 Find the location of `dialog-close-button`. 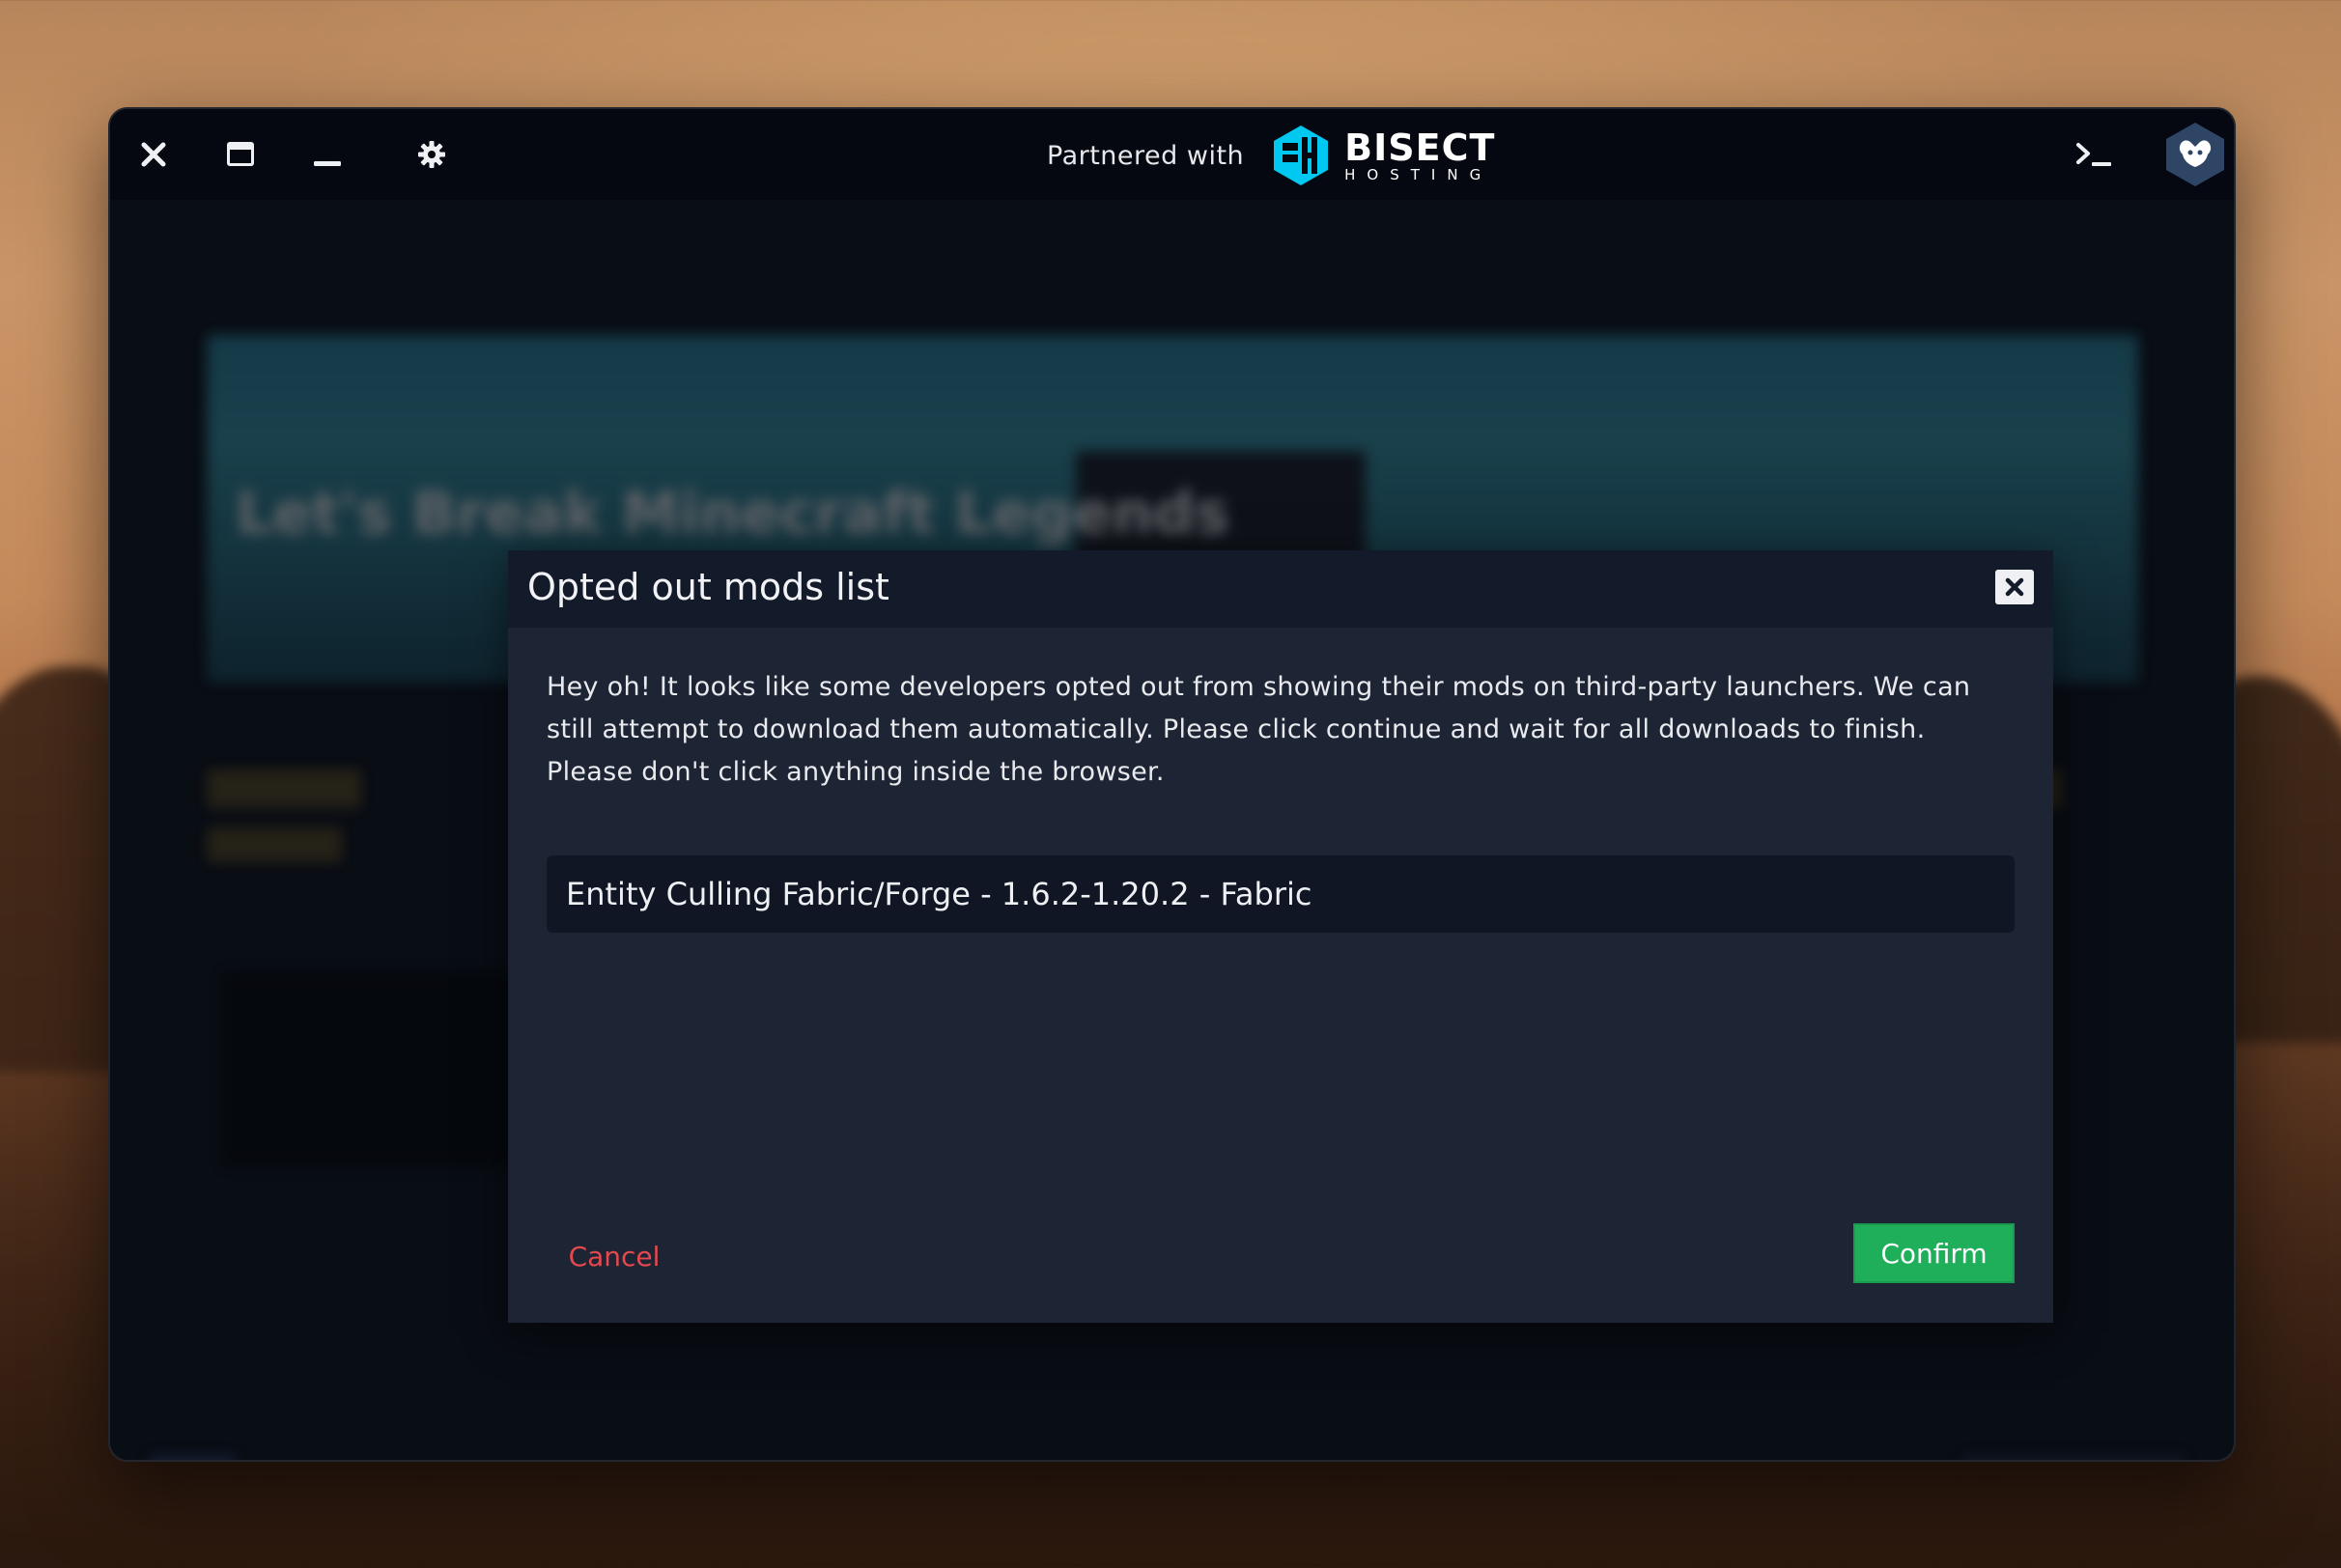

dialog-close-button is located at coordinates (2014, 587).